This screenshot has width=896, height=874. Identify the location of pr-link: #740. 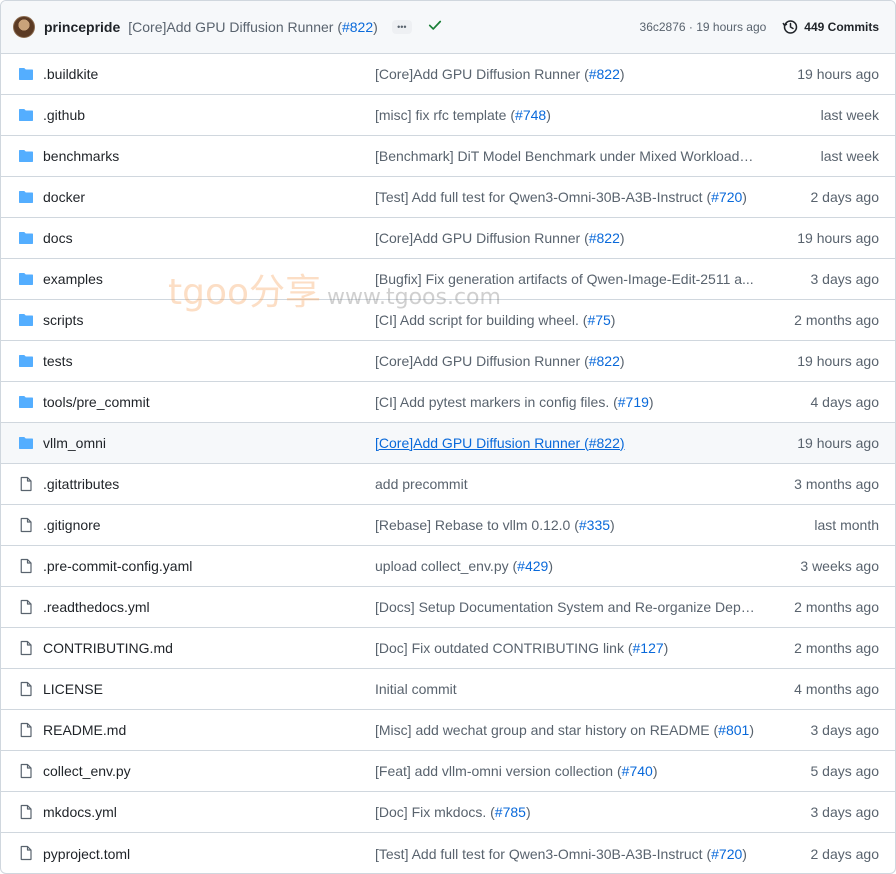
(637, 771).